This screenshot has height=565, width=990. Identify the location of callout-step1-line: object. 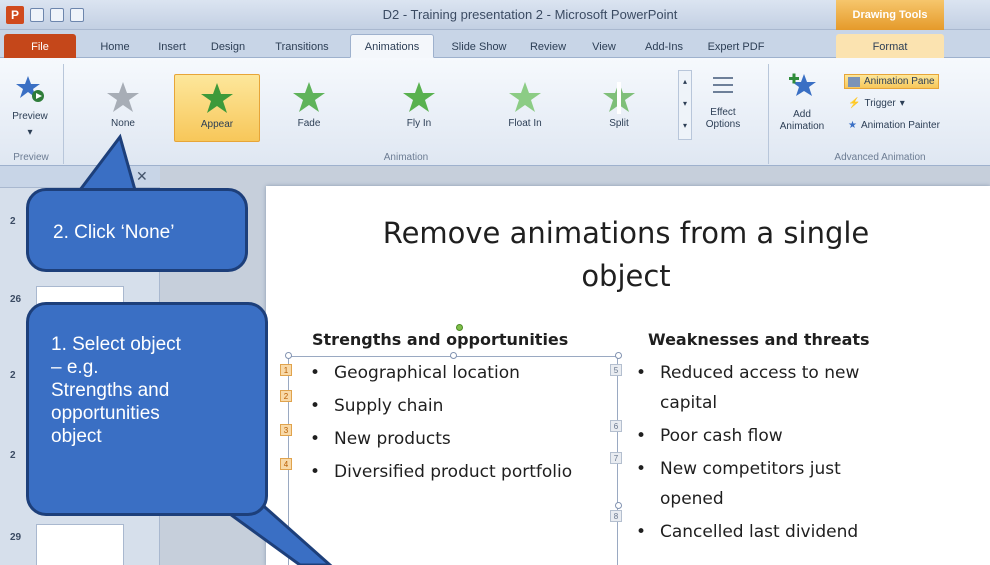
(76, 436).